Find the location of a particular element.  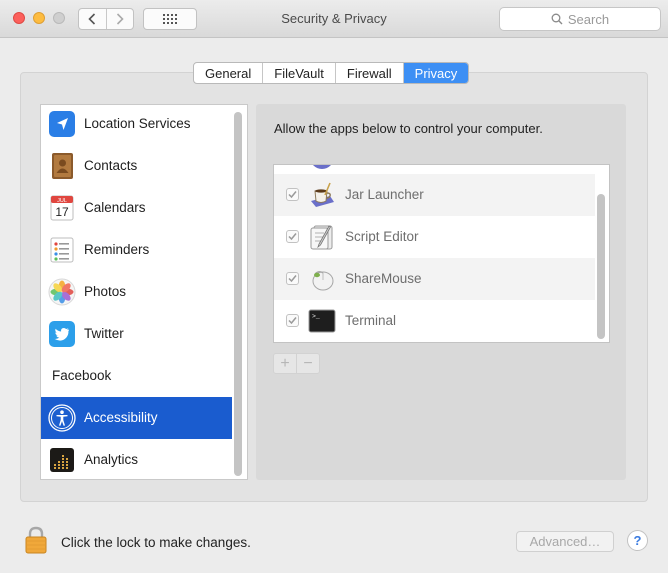

terminal-icon: >_ is located at coordinates (322, 321).